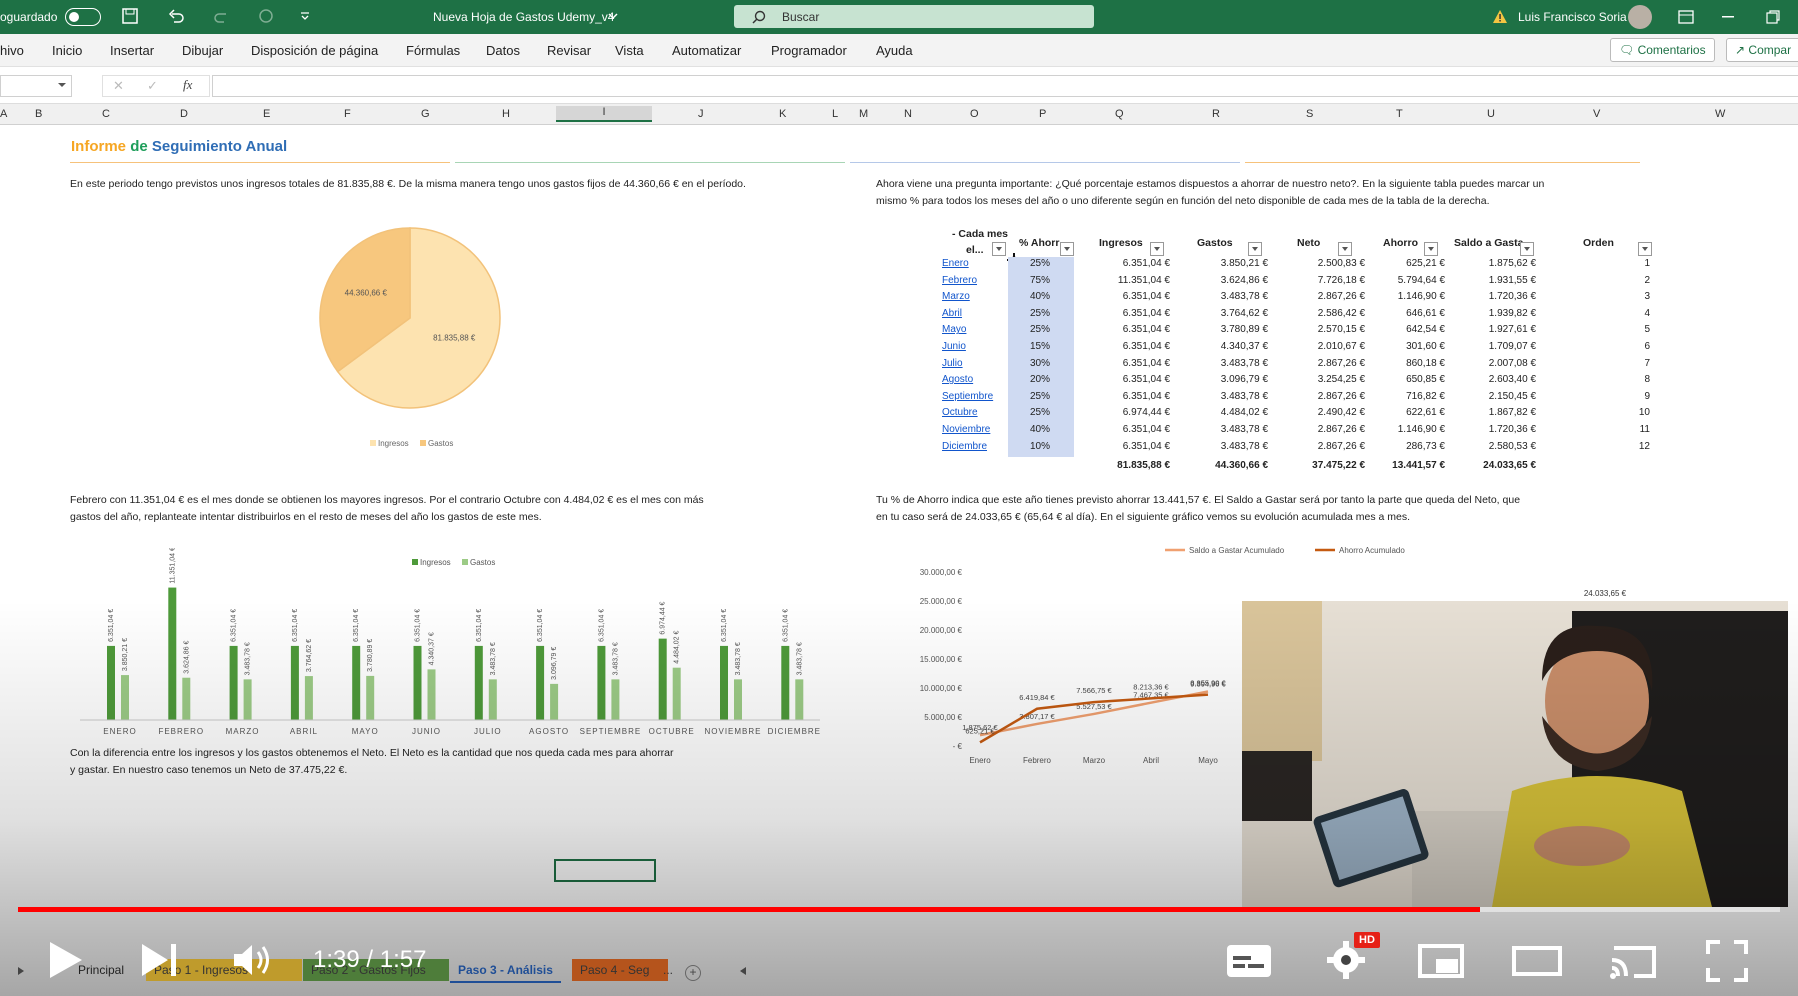  What do you see at coordinates (1042, 114) in the screenshot?
I see `column-header: P` at bounding box center [1042, 114].